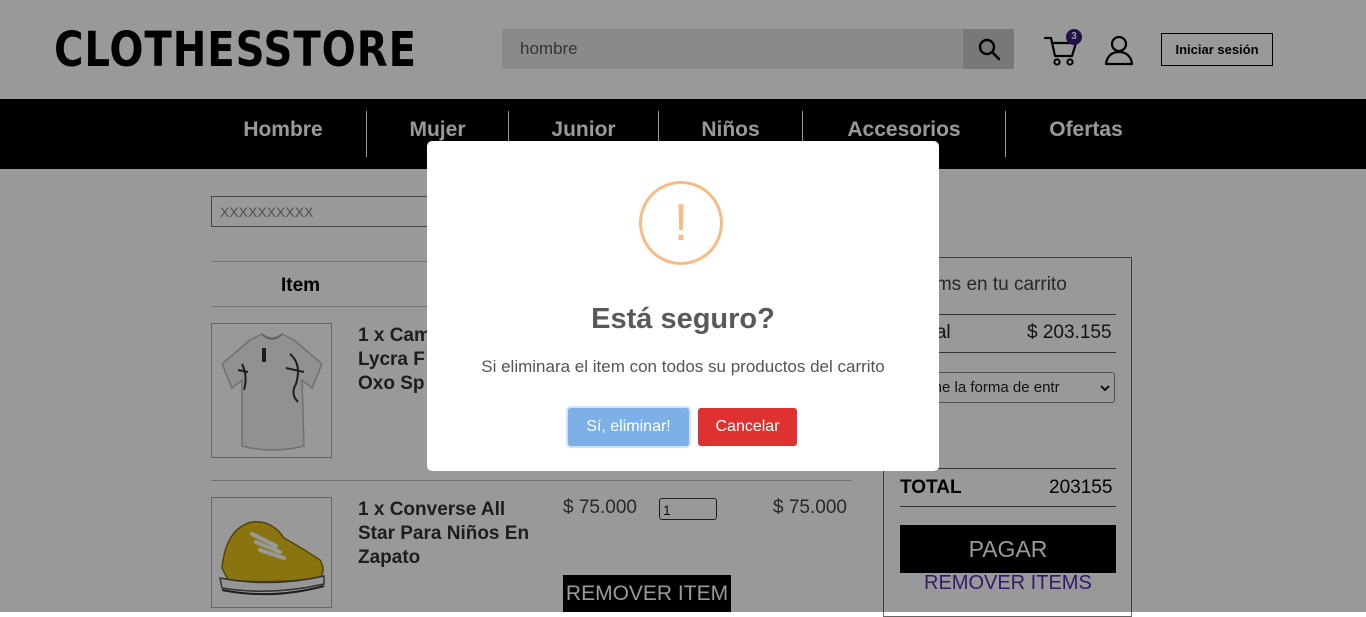 This screenshot has width=1366, height=617. I want to click on confirm-delete-button: Sí, eliminar!, so click(628, 427).